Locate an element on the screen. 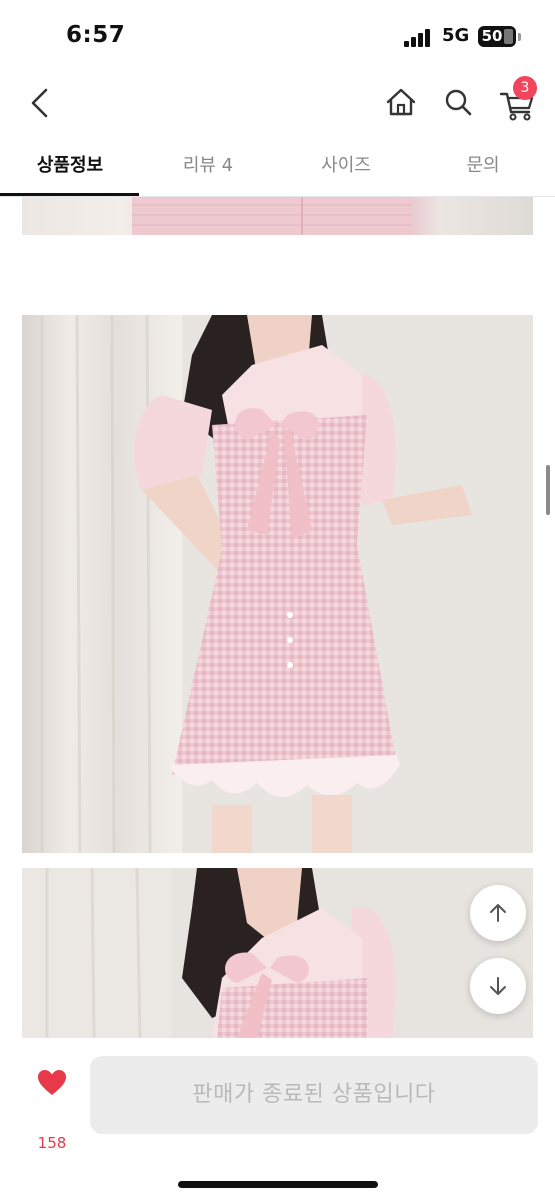 The width and height of the screenshot is (555, 1200). arrow-up-icon is located at coordinates (498, 913).